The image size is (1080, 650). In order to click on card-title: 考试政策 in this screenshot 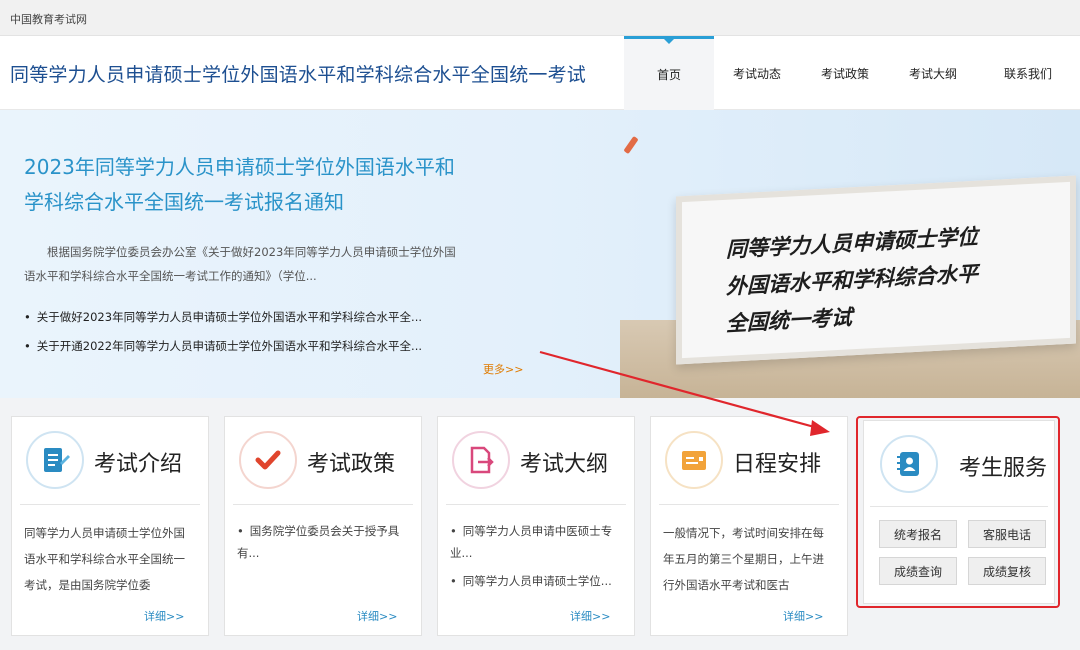, I will do `click(351, 464)`.